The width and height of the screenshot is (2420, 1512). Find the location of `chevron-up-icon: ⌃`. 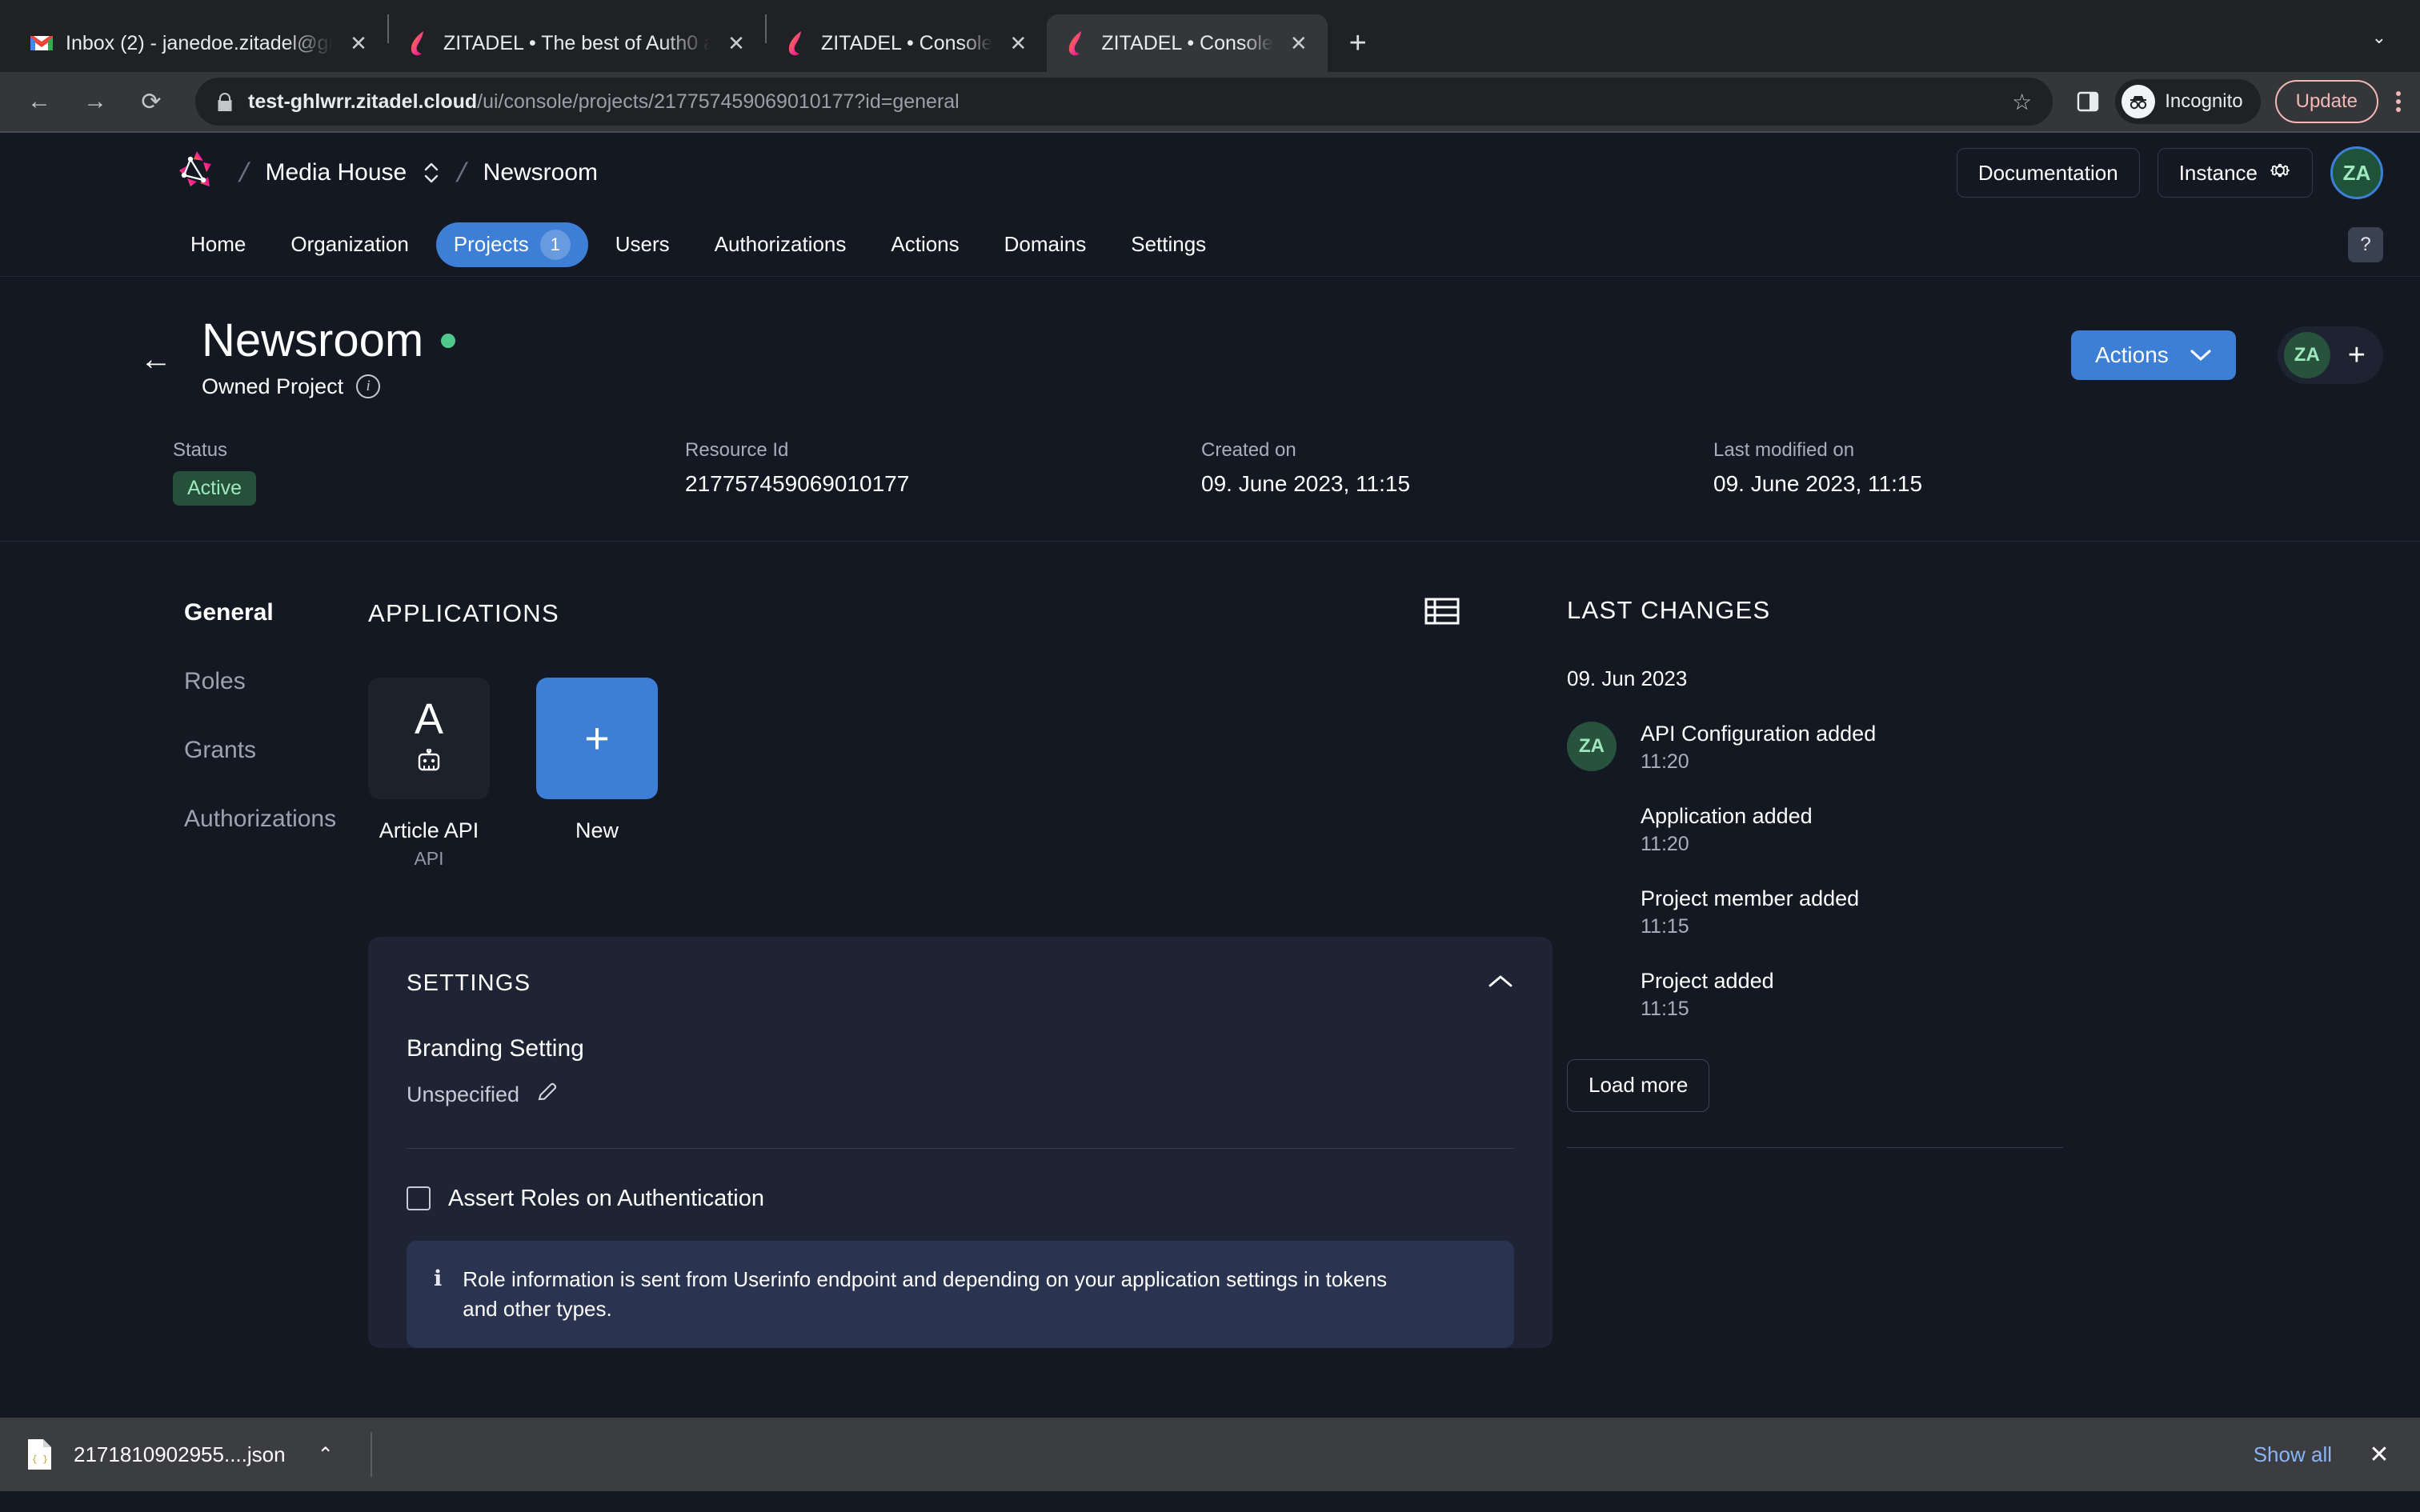

chevron-up-icon: ⌃ is located at coordinates (326, 1454).